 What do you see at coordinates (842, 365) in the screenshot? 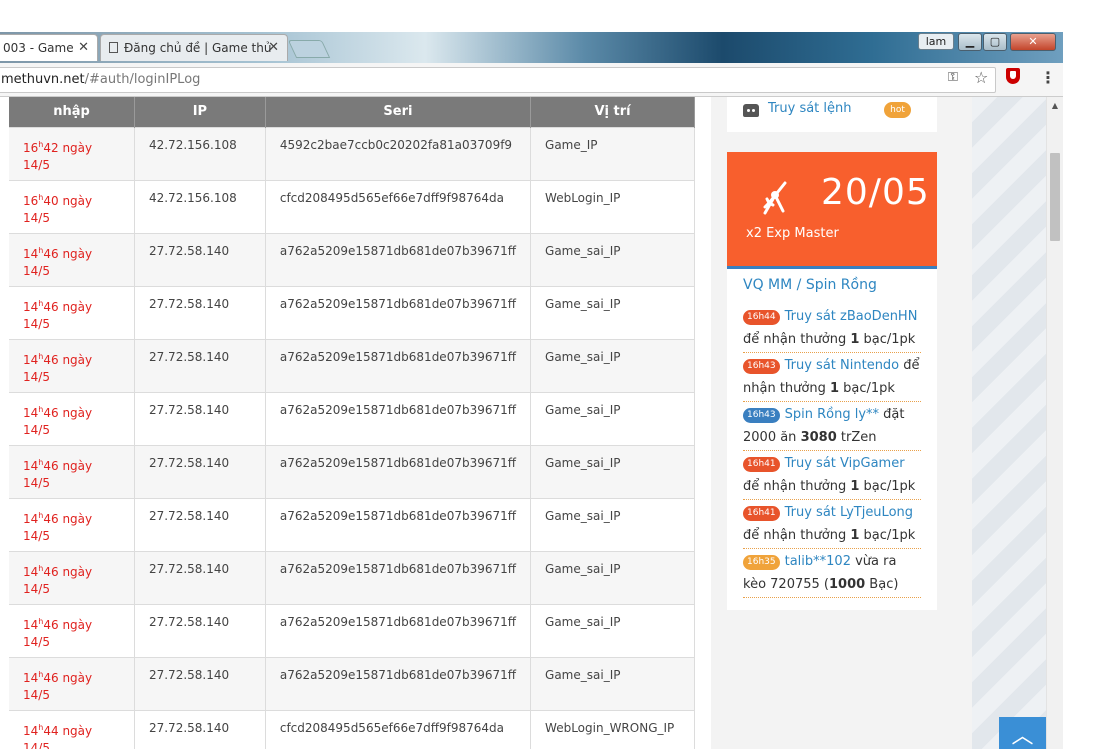
I see `news-link: Truy sát Nintendo` at bounding box center [842, 365].